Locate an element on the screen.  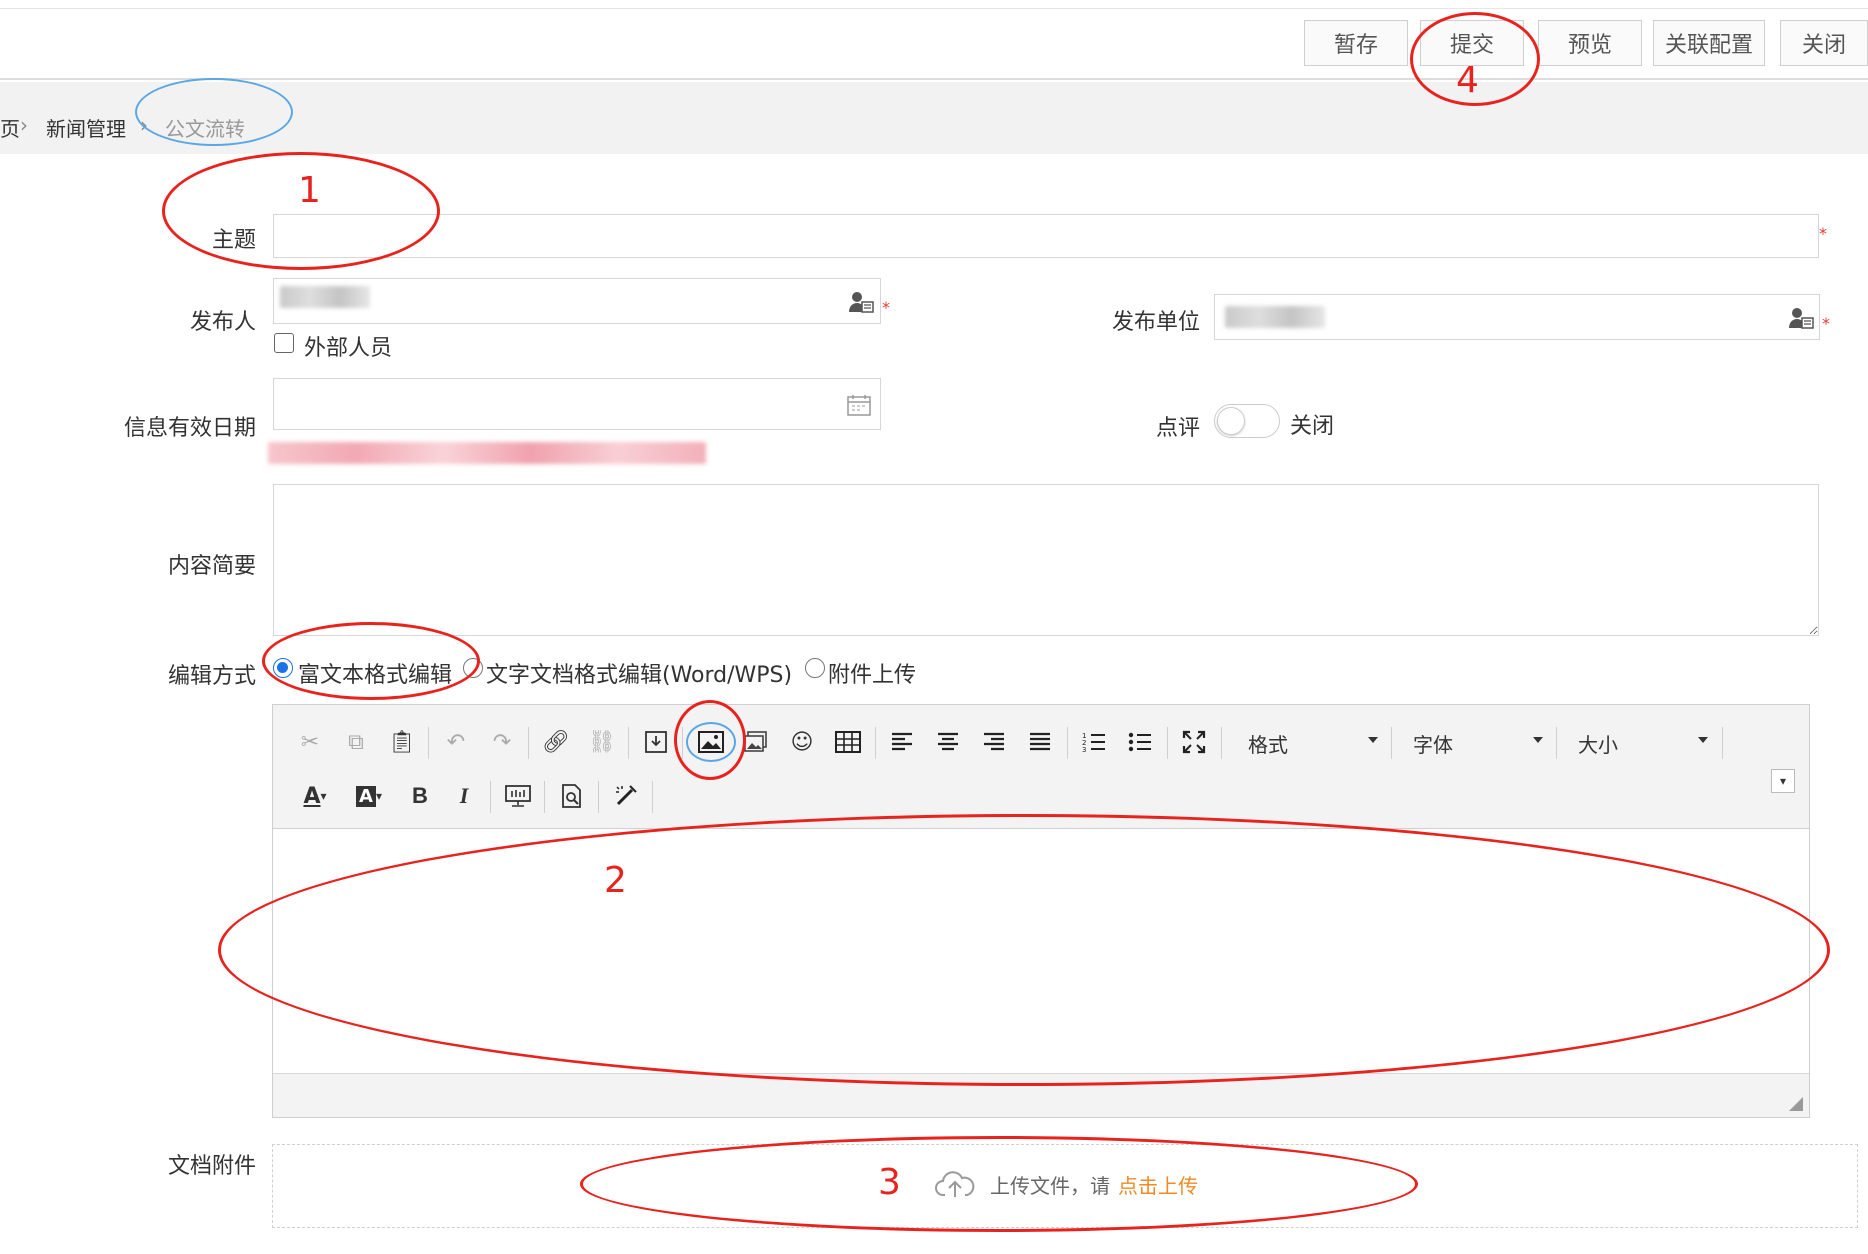
background-color-icon: A ▾ is located at coordinates (369, 796).